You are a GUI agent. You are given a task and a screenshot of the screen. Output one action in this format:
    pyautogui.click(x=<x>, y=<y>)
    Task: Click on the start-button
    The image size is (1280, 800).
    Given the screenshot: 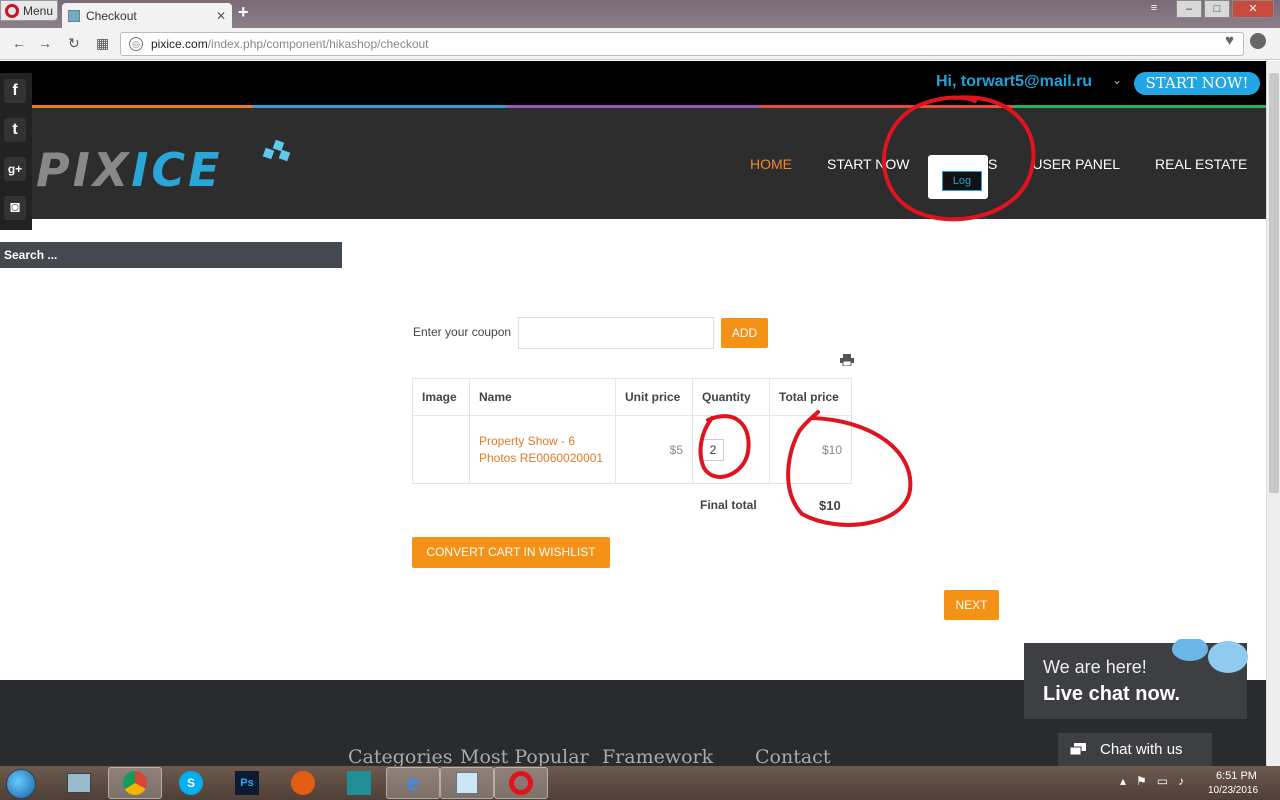 What is the action you would take?
    pyautogui.click(x=21, y=784)
    